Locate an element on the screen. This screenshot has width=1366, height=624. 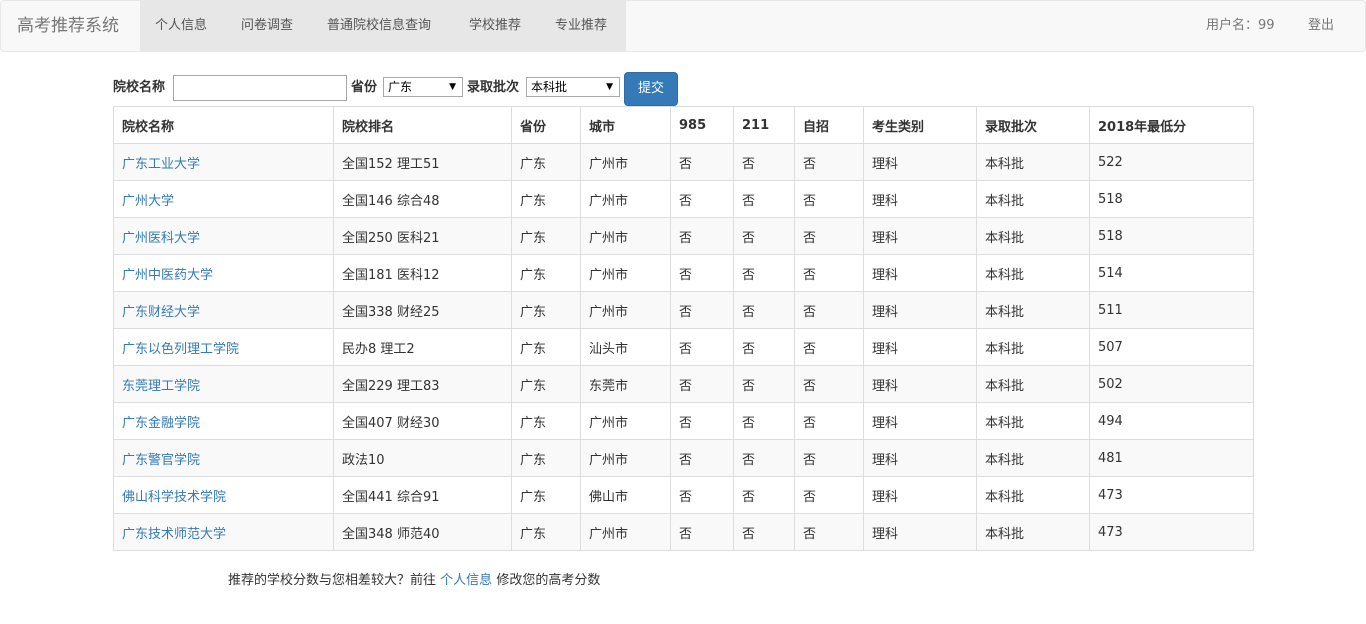
header-211: 211 is located at coordinates (764, 125).